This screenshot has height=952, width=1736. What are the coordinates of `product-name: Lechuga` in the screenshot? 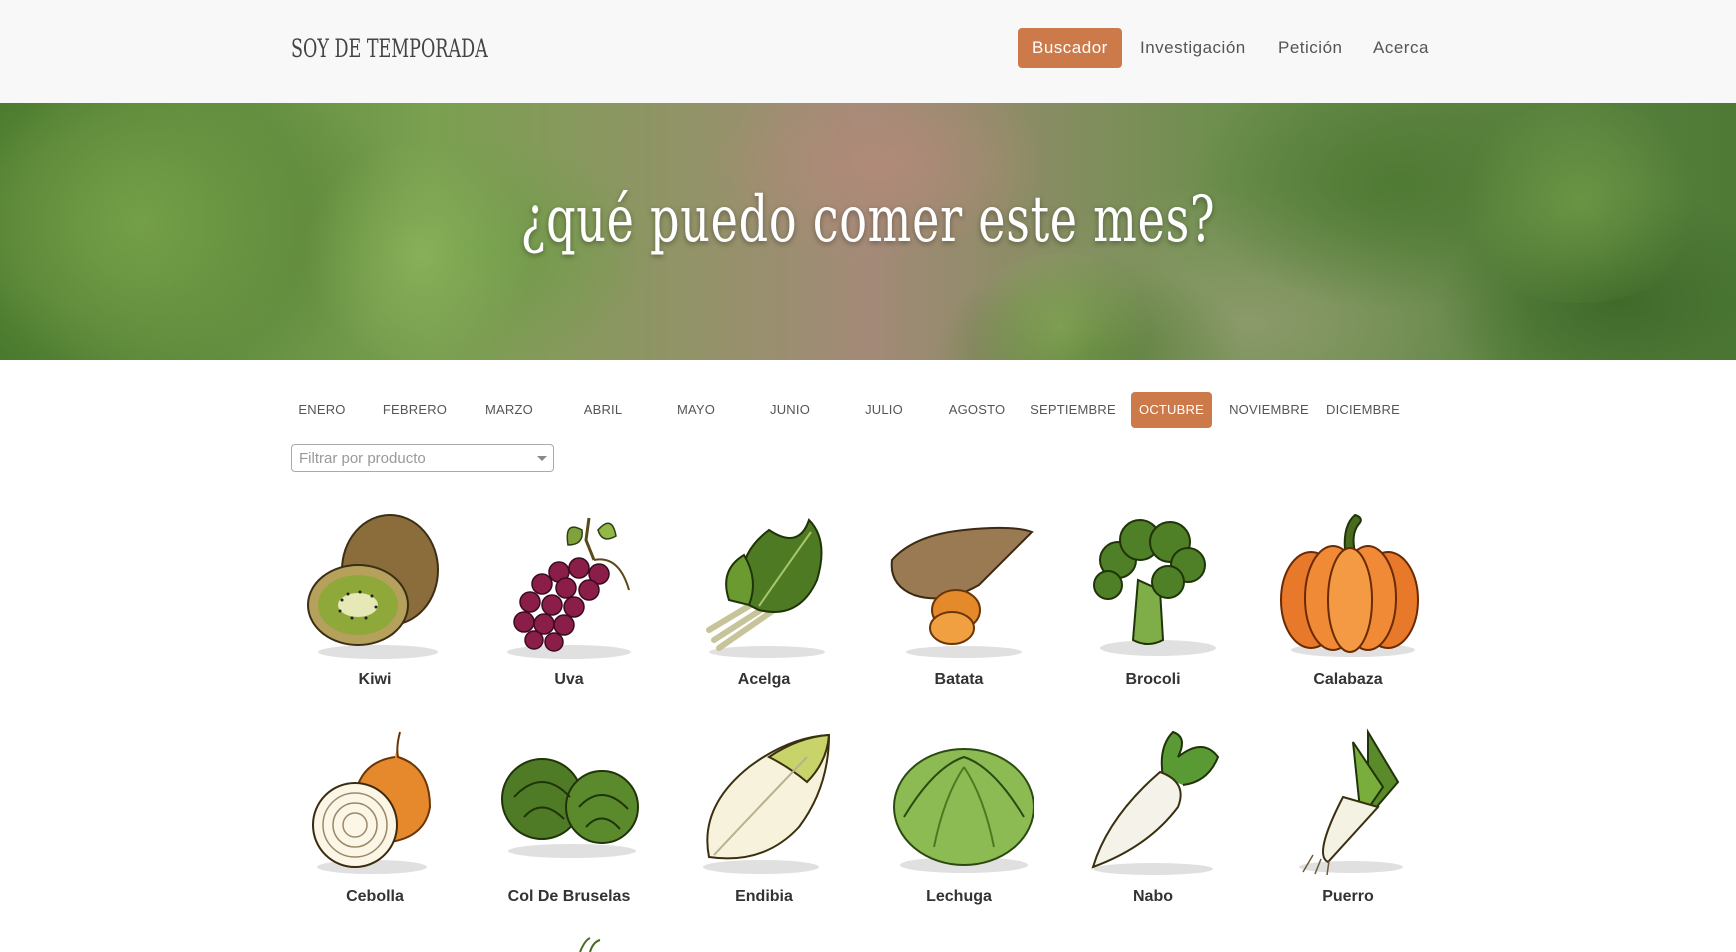 It's located at (959, 896).